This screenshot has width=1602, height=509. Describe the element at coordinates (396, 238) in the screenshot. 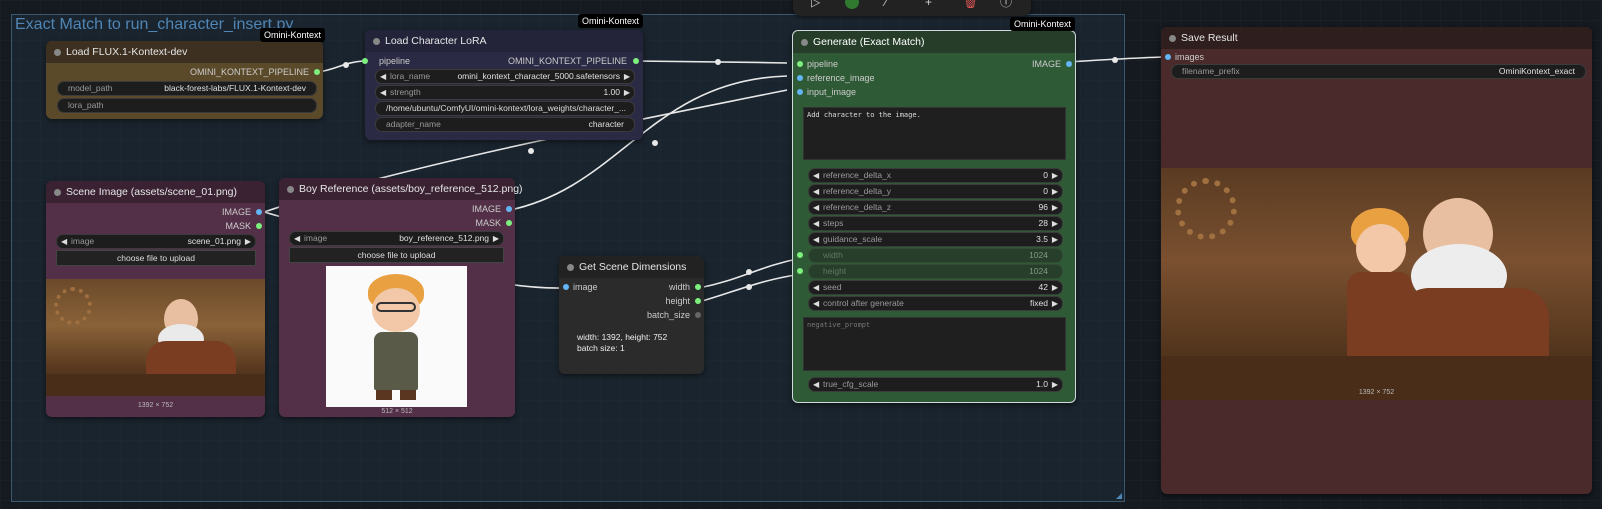

I see `widget-image-select: ◀ image boy_reference_512.png ▶` at that location.